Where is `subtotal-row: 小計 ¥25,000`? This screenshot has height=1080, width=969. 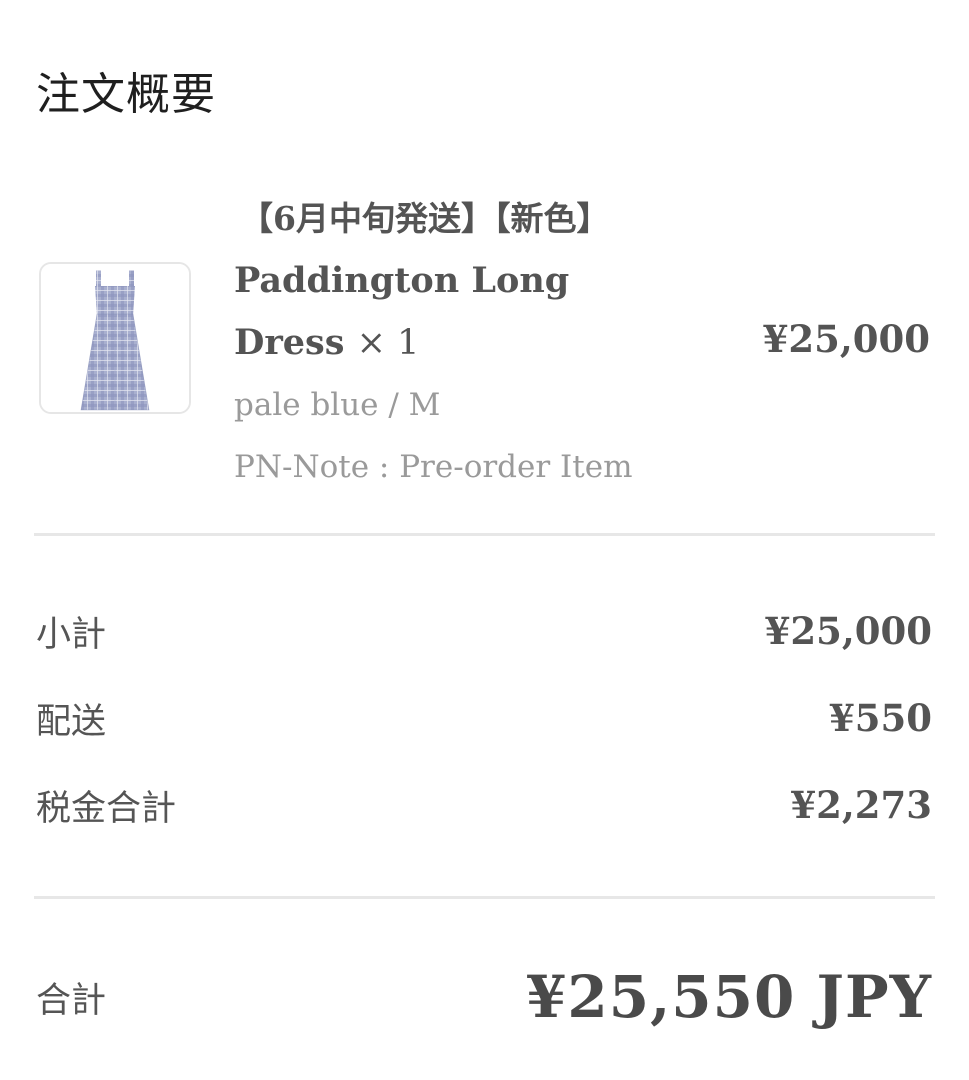 subtotal-row: 小計 ¥25,000 is located at coordinates (484, 631).